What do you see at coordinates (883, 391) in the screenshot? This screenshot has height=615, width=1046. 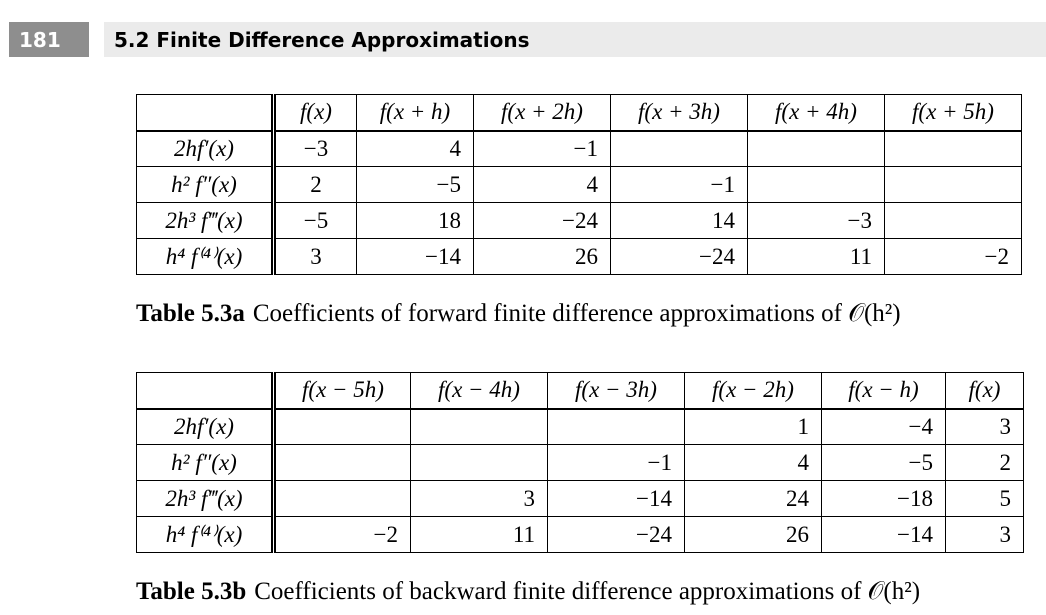 I see `column-header: f(x − h)` at bounding box center [883, 391].